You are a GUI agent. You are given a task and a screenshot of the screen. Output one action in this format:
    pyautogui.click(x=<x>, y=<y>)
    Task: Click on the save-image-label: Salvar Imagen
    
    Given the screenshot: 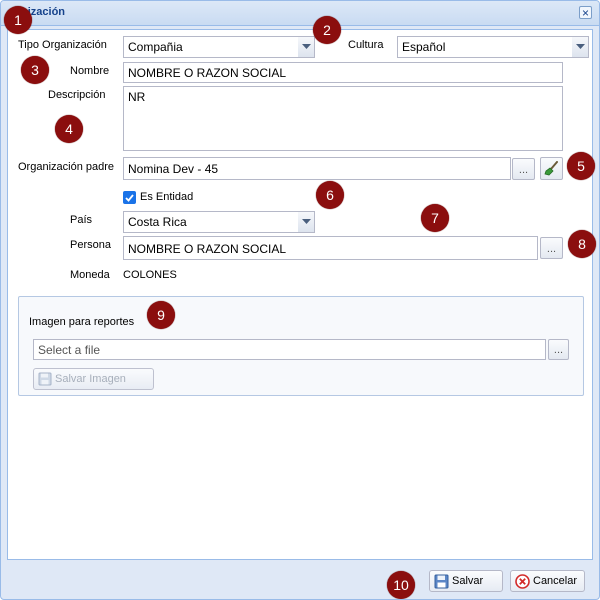 What is the action you would take?
    pyautogui.click(x=90, y=379)
    